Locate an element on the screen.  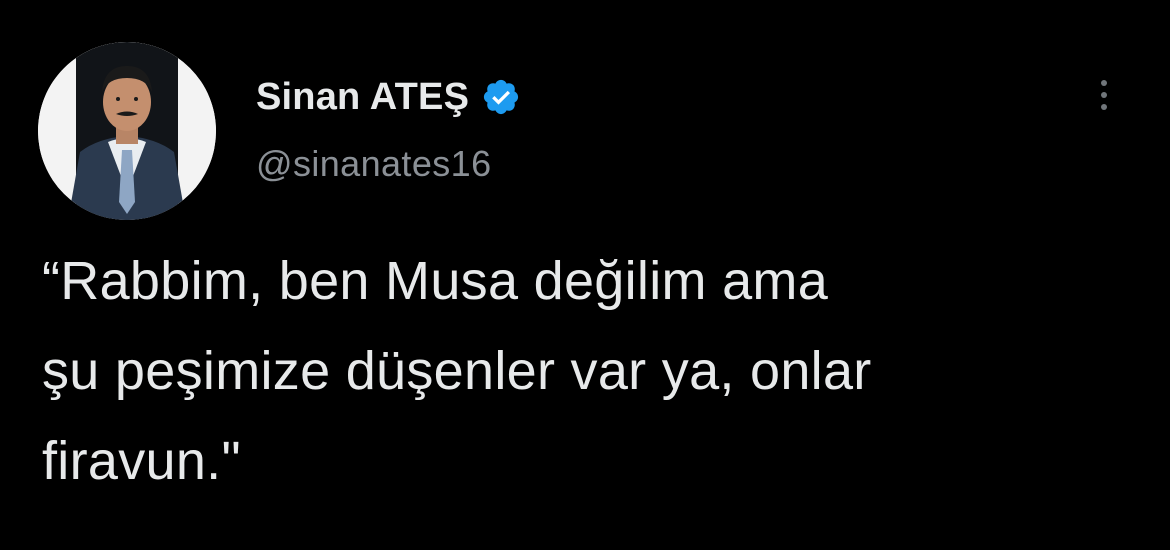
verified-badge-icon is located at coordinates (501, 97).